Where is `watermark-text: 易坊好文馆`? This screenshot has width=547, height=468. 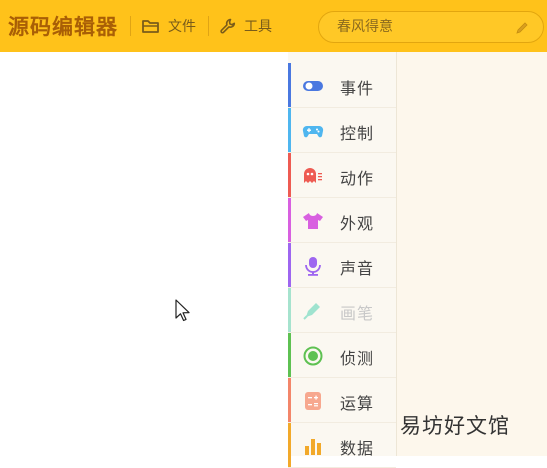
watermark-text: 易坊好文馆 is located at coordinates (455, 426).